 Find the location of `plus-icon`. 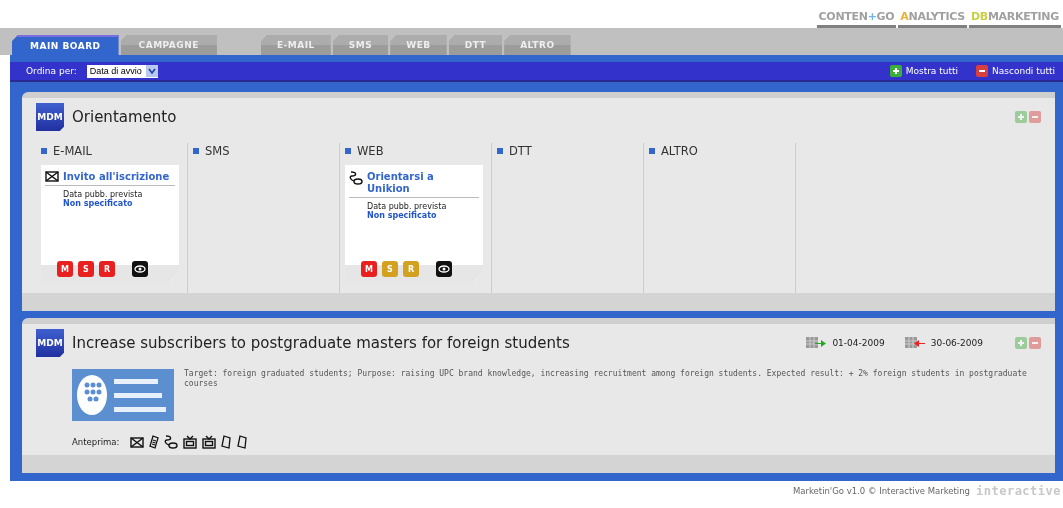

plus-icon is located at coordinates (895, 71).